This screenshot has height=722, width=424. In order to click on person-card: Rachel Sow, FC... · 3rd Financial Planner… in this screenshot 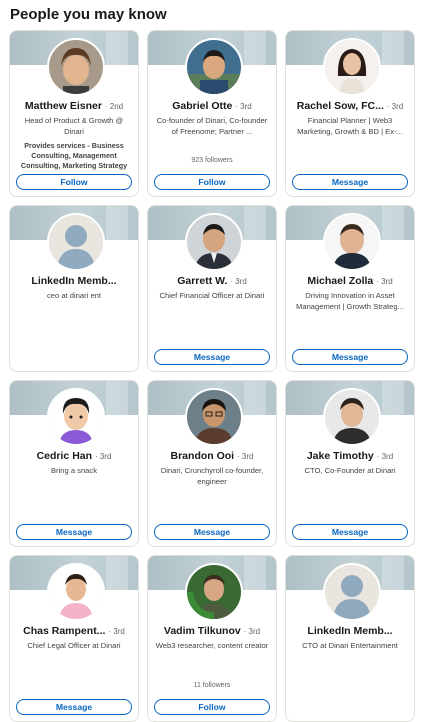, I will do `click(350, 113)`.